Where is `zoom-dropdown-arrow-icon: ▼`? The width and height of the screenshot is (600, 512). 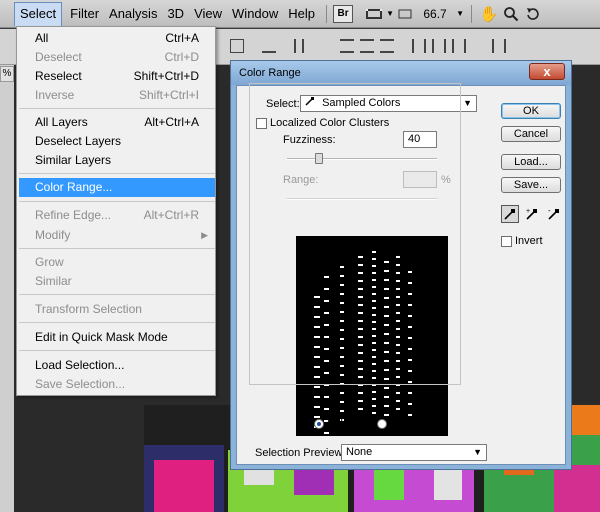
zoom-dropdown-arrow-icon: ▼ is located at coordinates (460, 14).